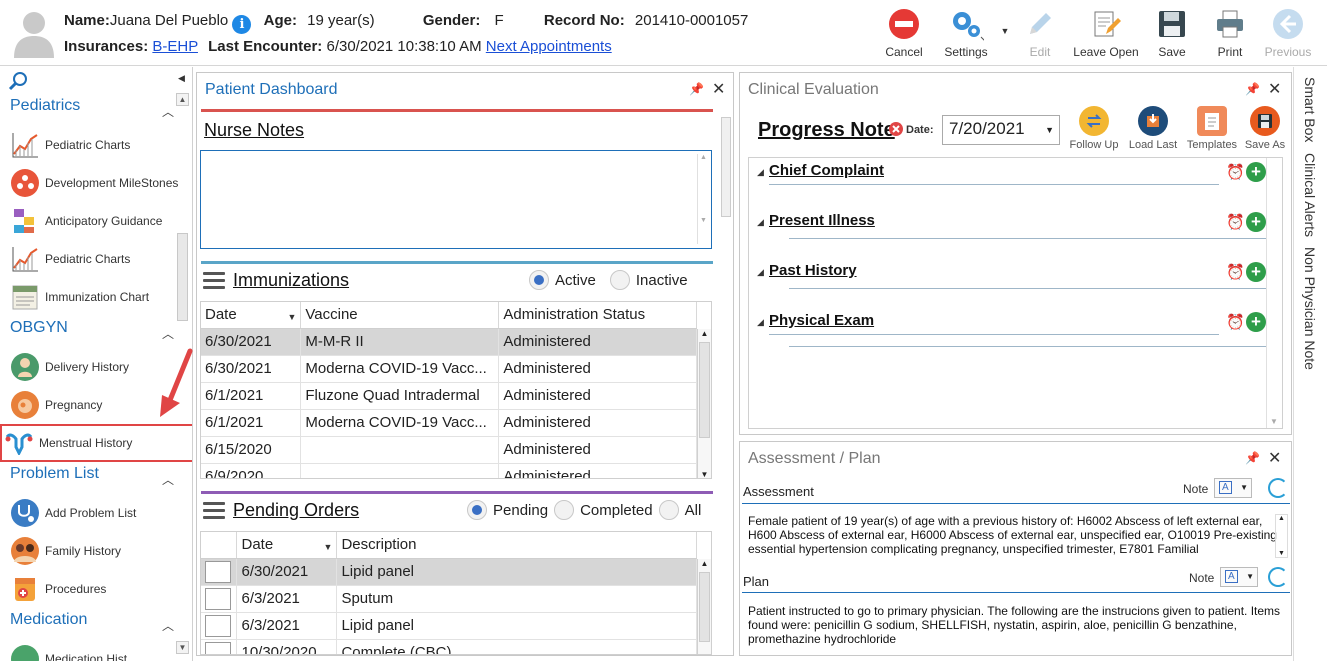  Describe the element at coordinates (704, 606) in the screenshot. I see `orders-scrollbar: ▲` at that location.